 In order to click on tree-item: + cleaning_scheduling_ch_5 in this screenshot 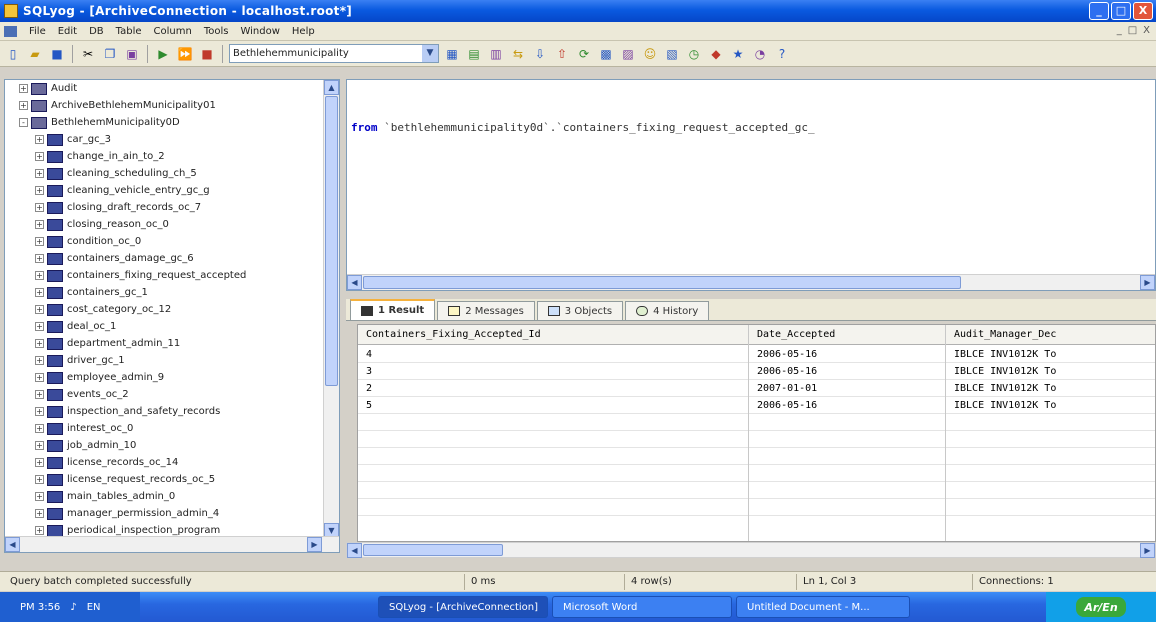, I will do `click(164, 173)`.